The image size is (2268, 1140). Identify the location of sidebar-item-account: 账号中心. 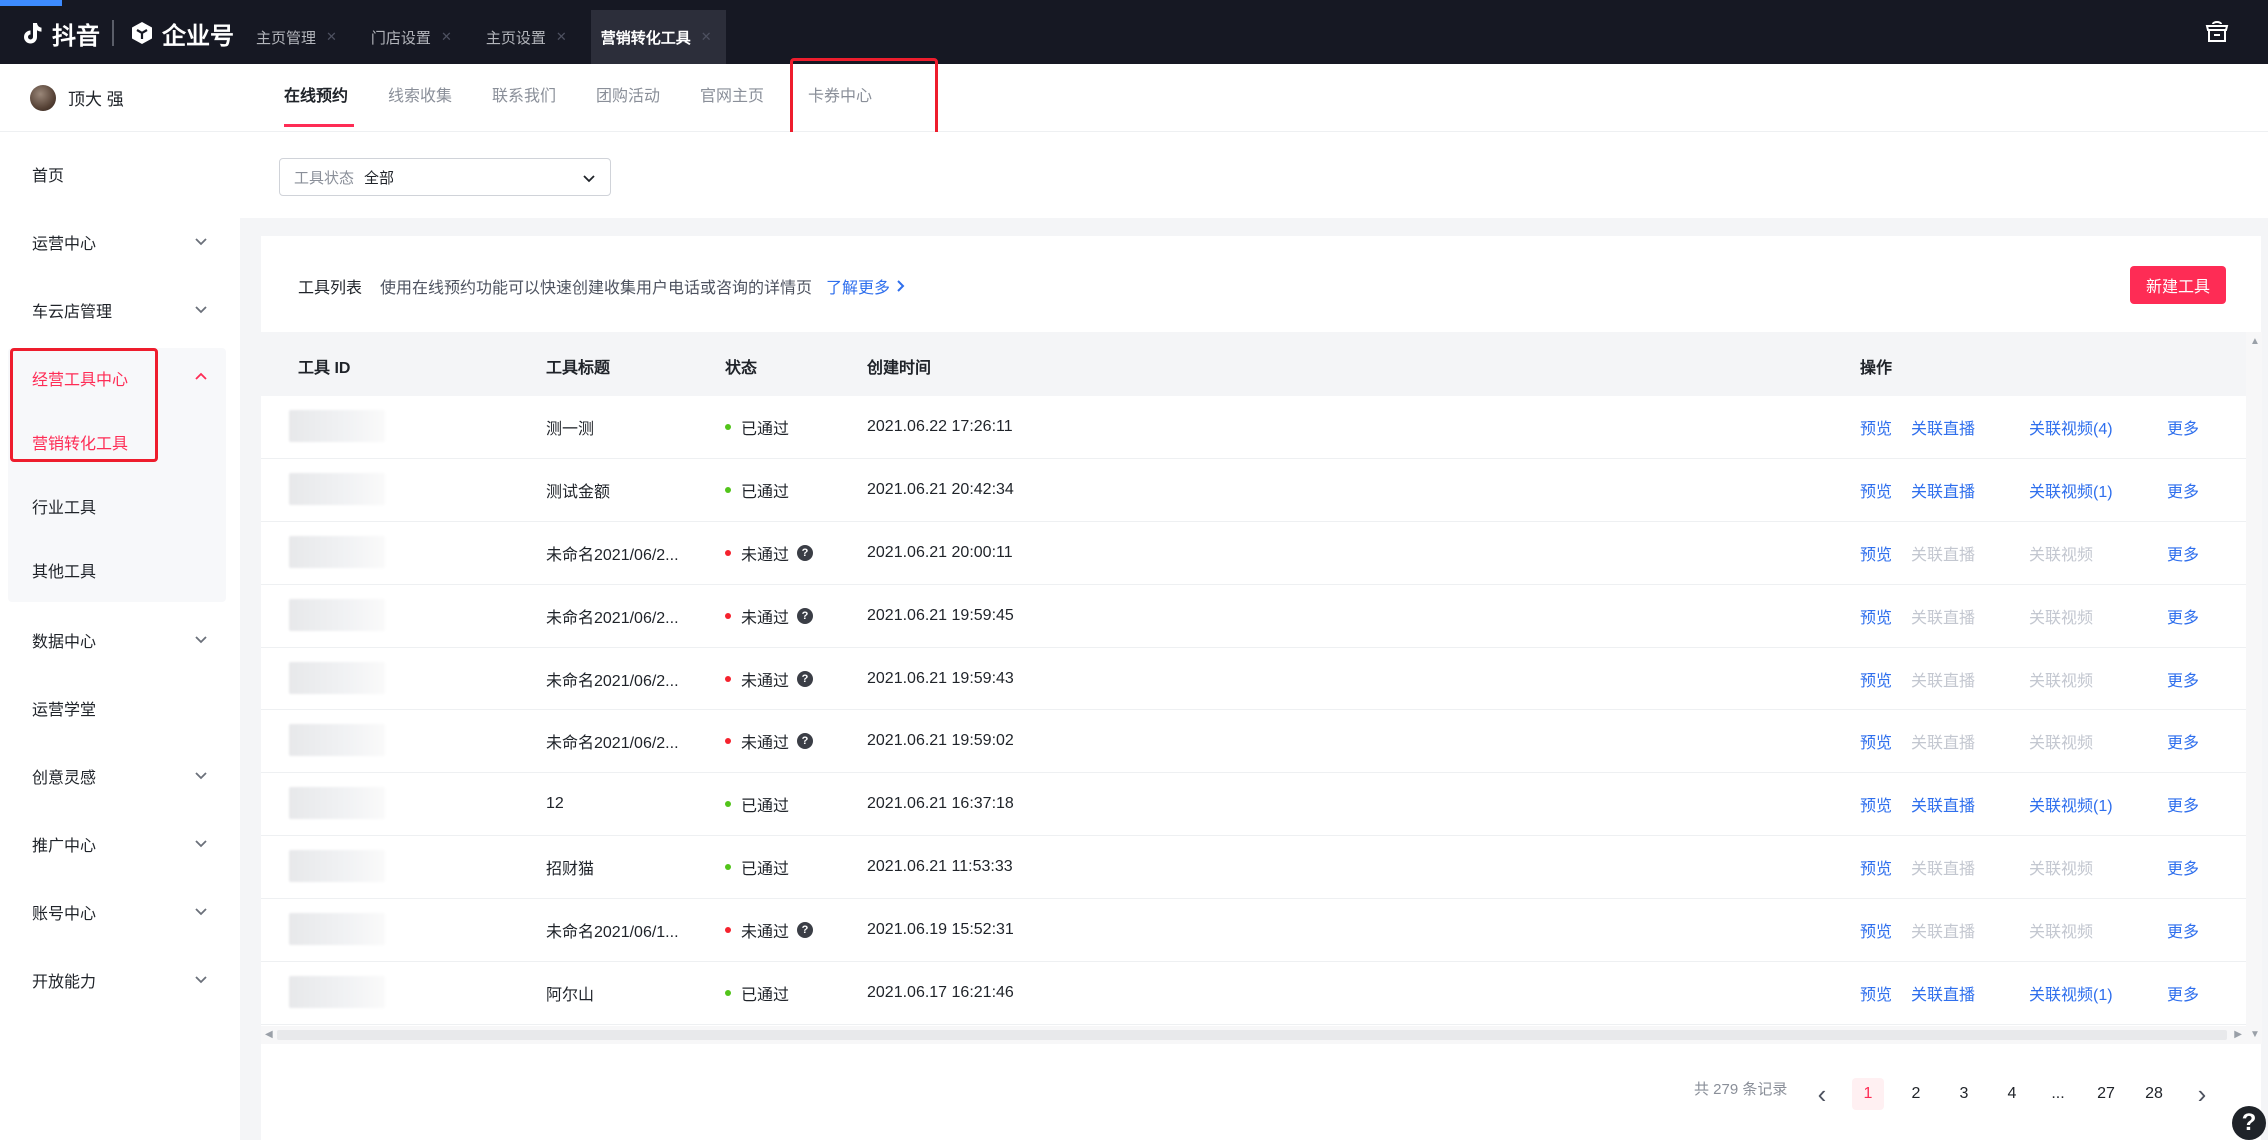
(120, 912).